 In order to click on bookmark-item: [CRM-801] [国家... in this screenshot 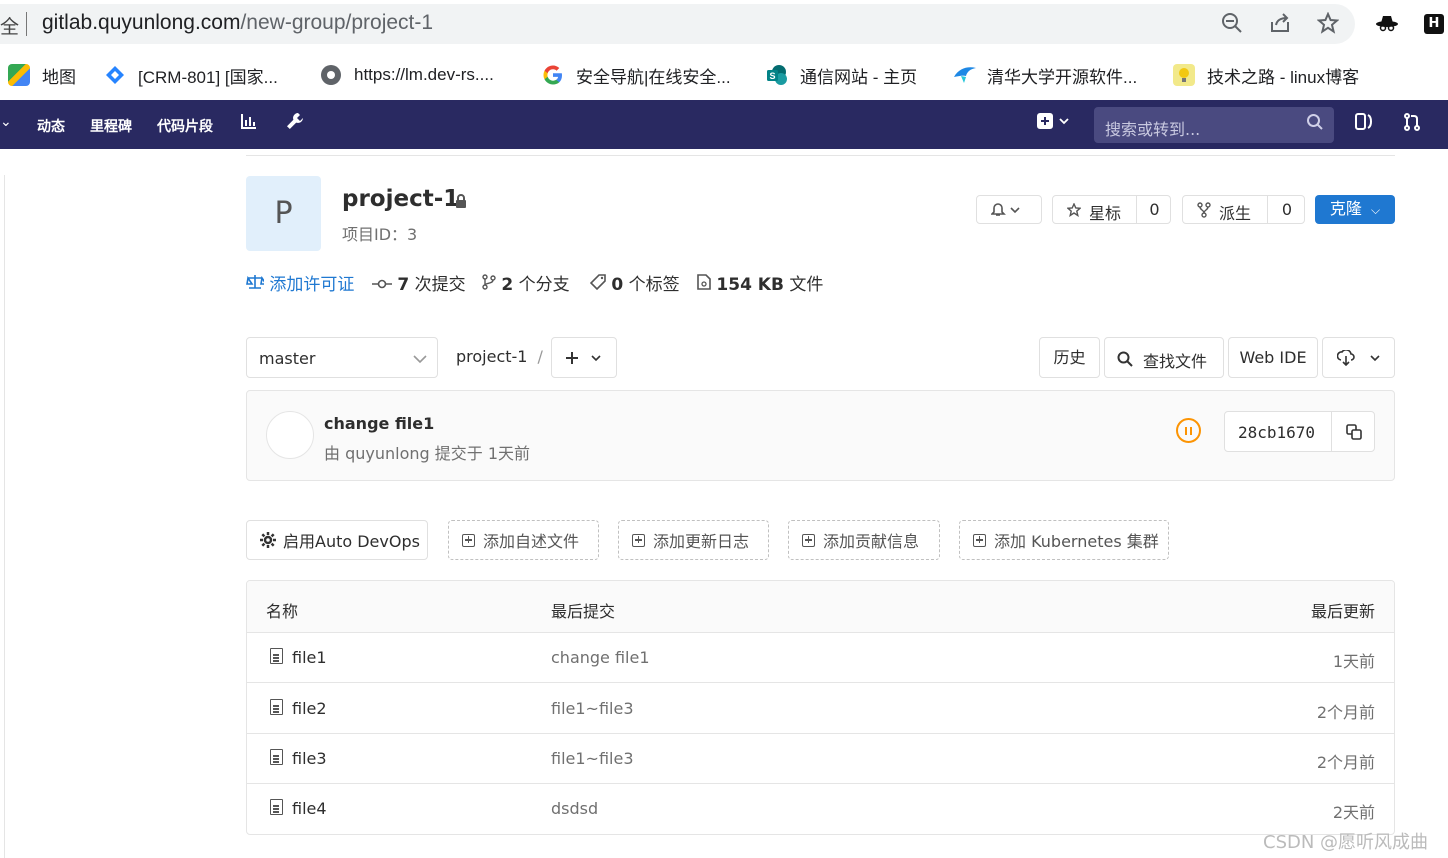, I will do `click(191, 75)`.